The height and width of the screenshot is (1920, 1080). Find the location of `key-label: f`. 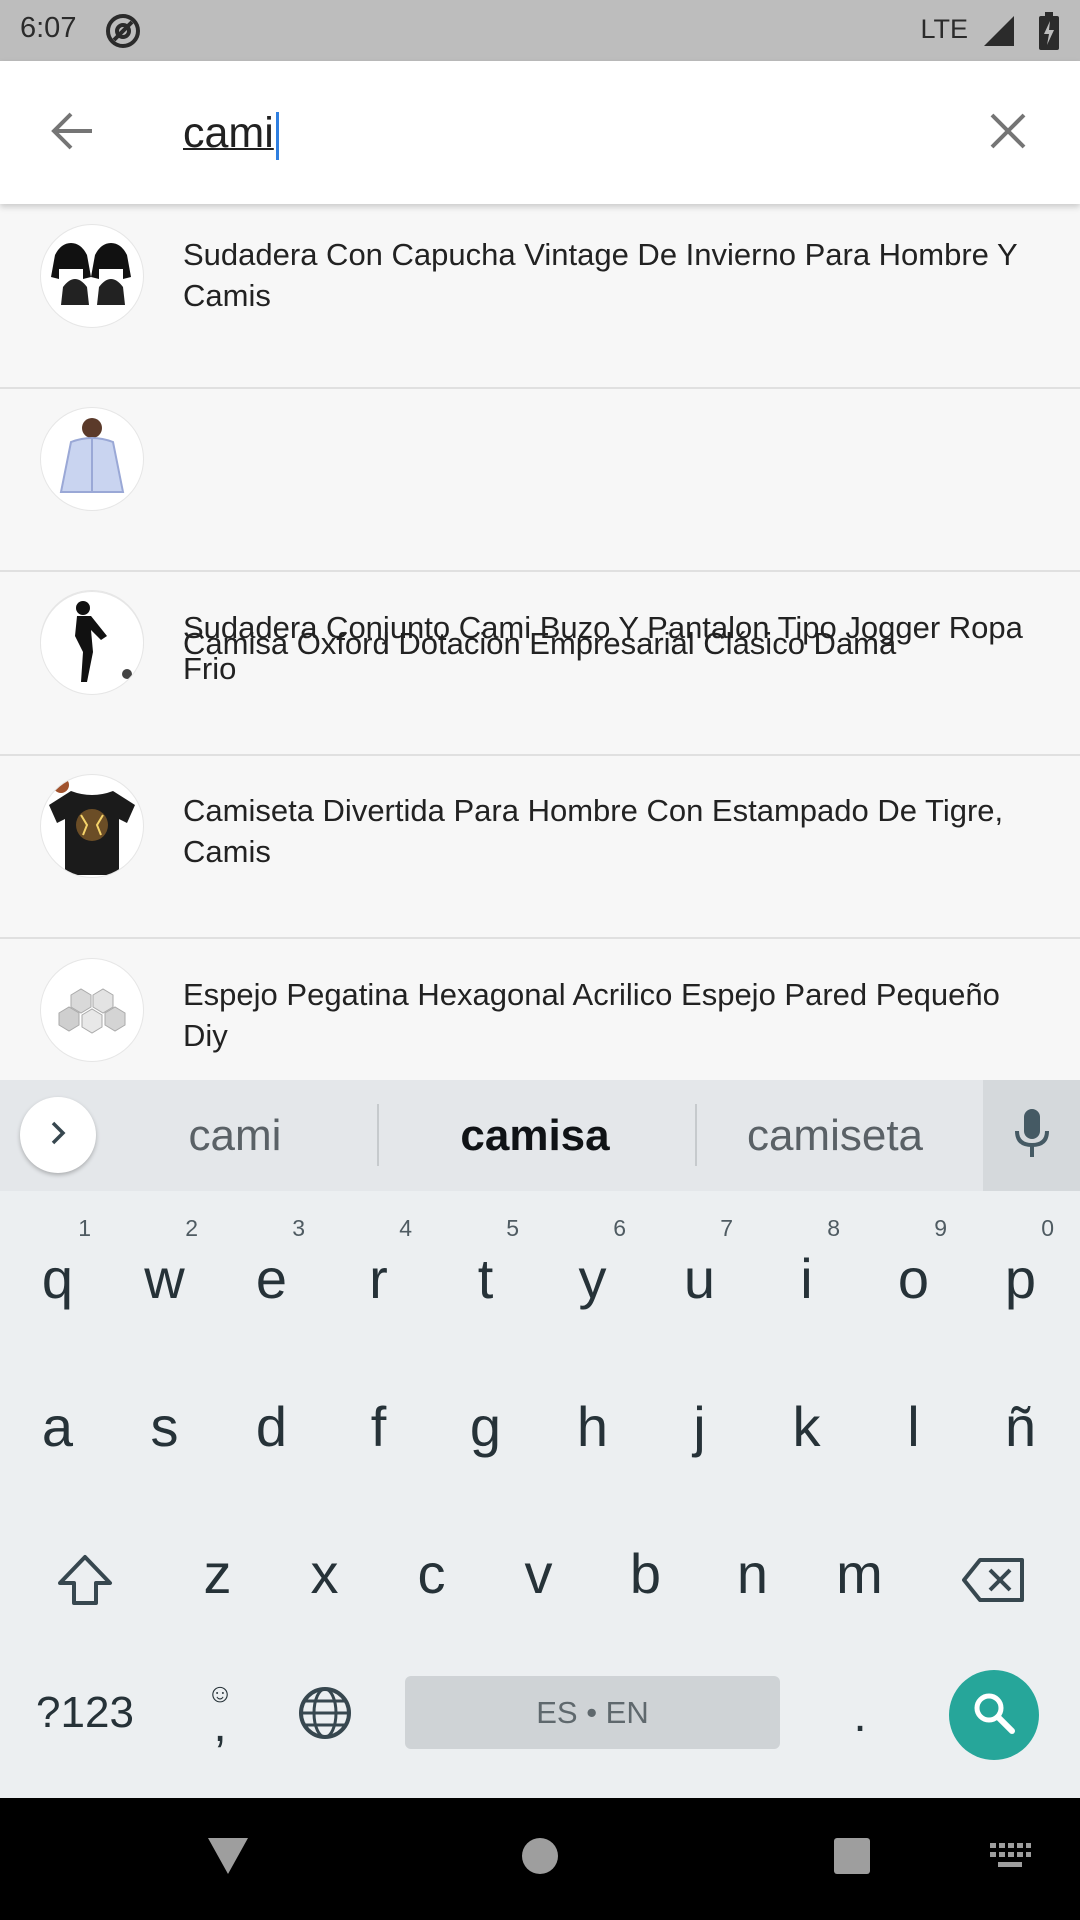

key-label: f is located at coordinates (378, 1426).